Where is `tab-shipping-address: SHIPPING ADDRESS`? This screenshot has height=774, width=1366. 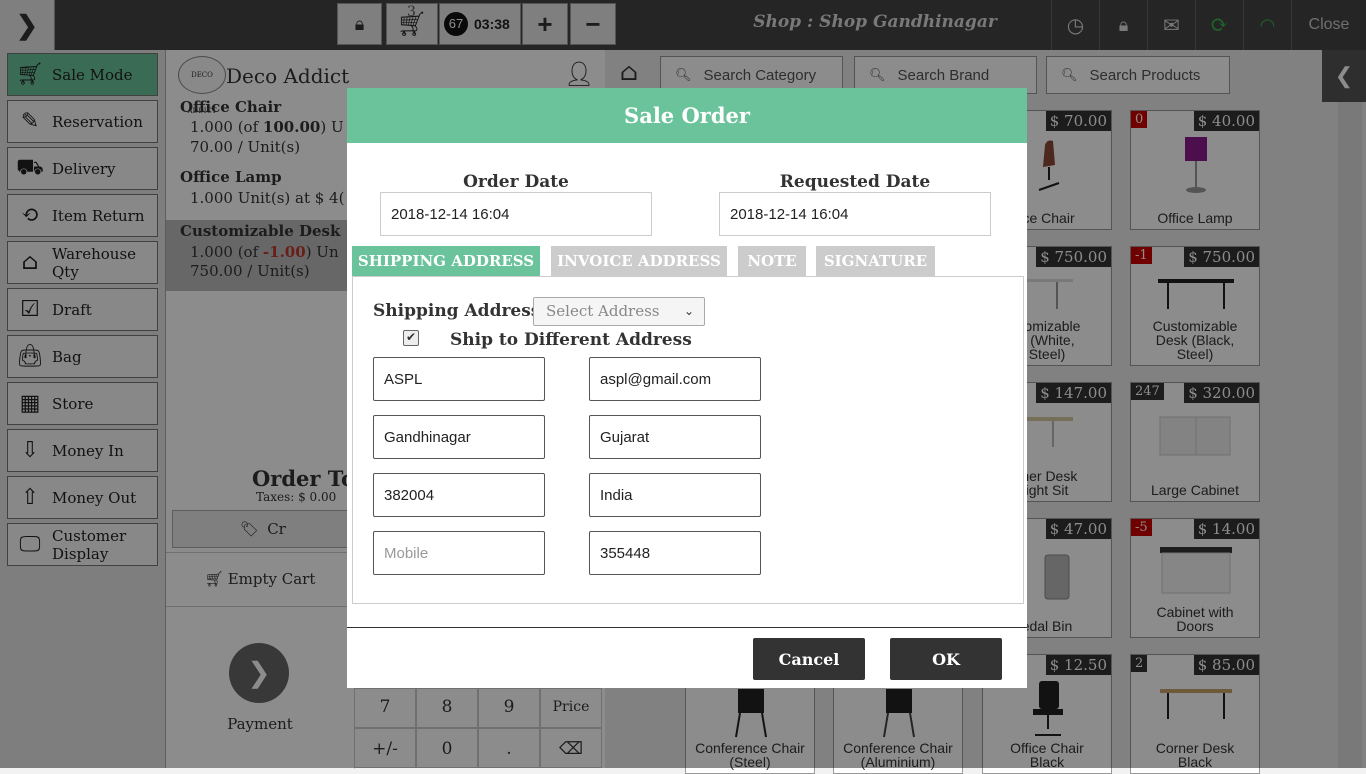 tab-shipping-address: SHIPPING ADDRESS is located at coordinates (446, 261).